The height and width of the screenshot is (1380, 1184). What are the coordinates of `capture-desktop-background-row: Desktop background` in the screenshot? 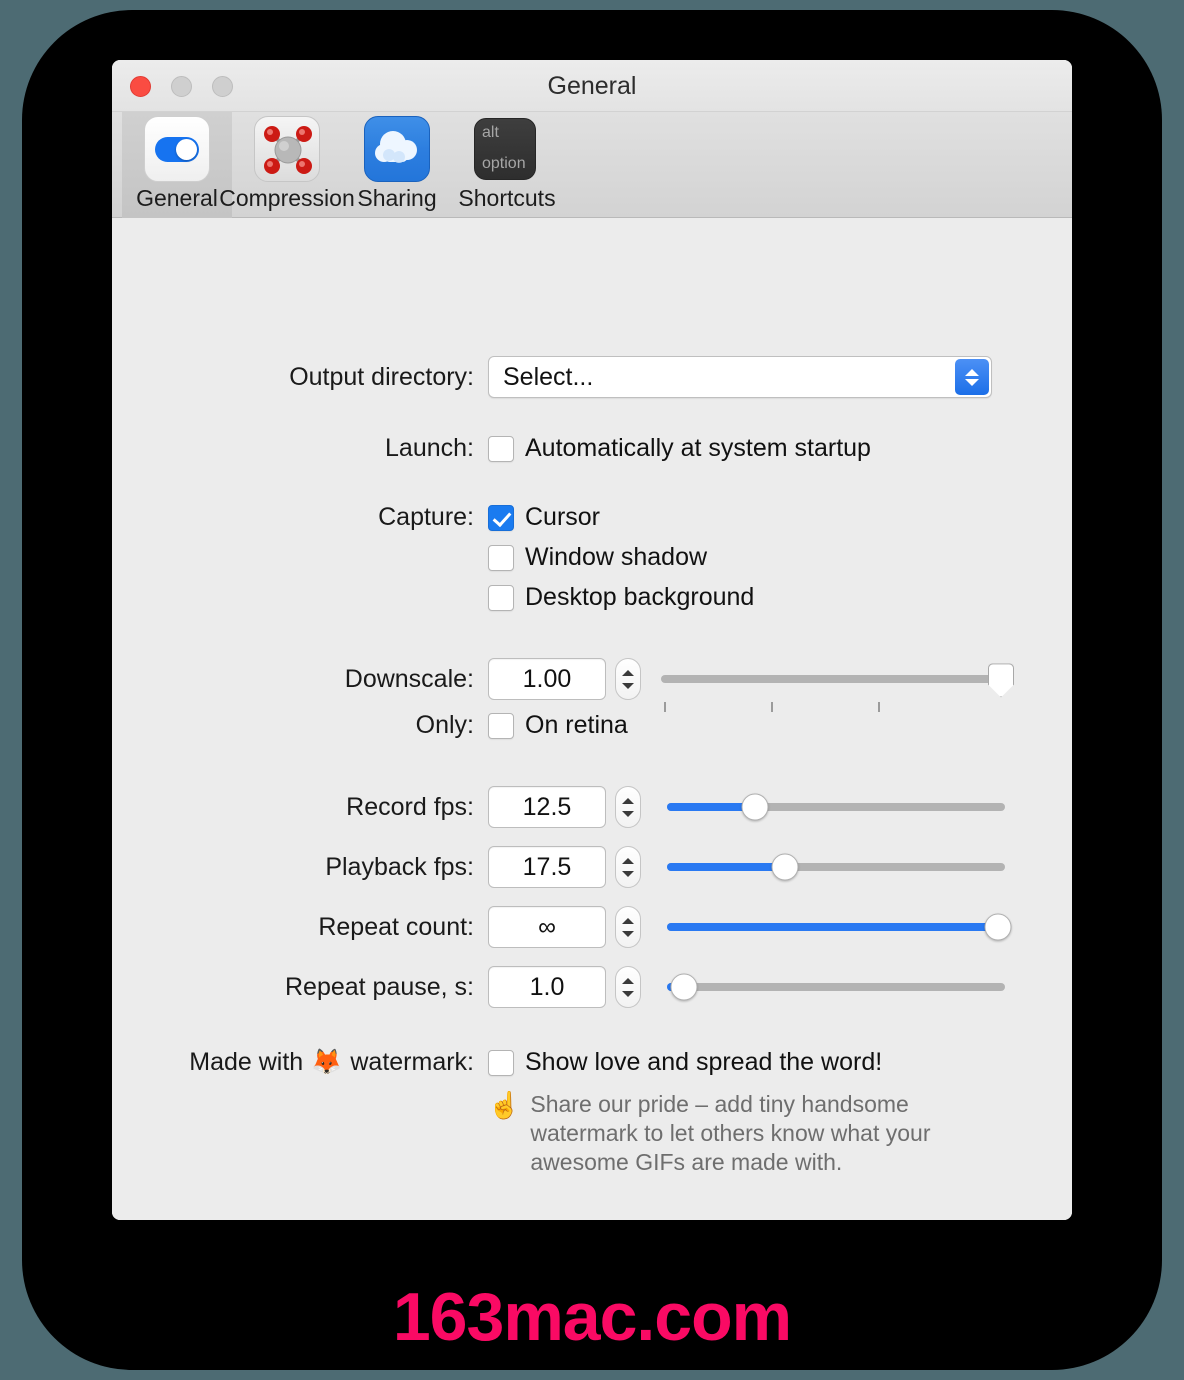 It's located at (621, 597).